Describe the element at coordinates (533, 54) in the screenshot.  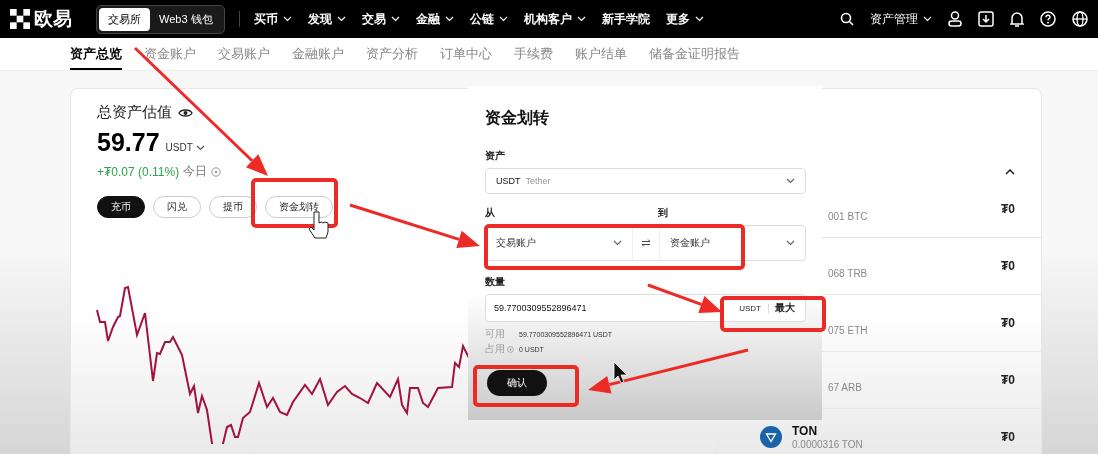
I see `account-tab: 手续费` at that location.